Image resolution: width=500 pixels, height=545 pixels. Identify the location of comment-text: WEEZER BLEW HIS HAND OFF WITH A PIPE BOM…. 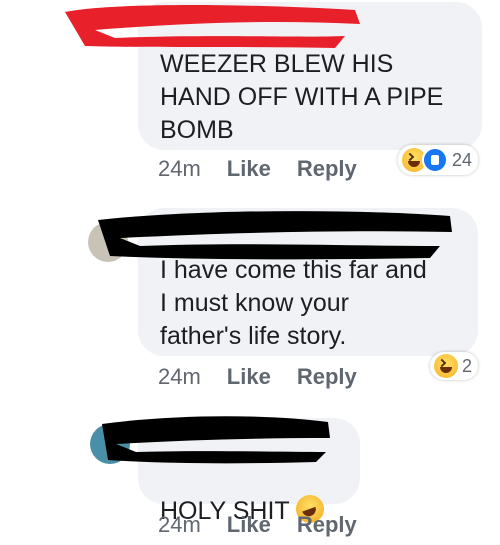
(302, 97).